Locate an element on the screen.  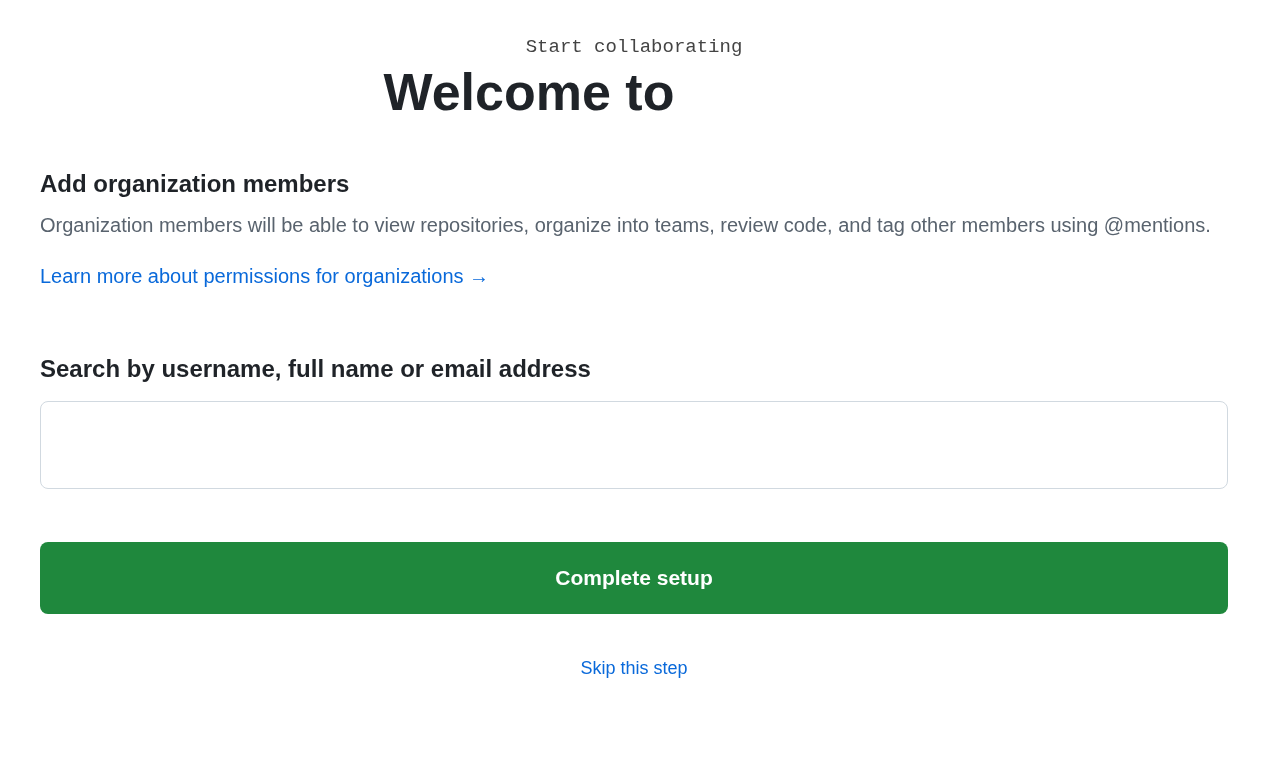
complete-setup-button: Complete setup is located at coordinates (634, 578).